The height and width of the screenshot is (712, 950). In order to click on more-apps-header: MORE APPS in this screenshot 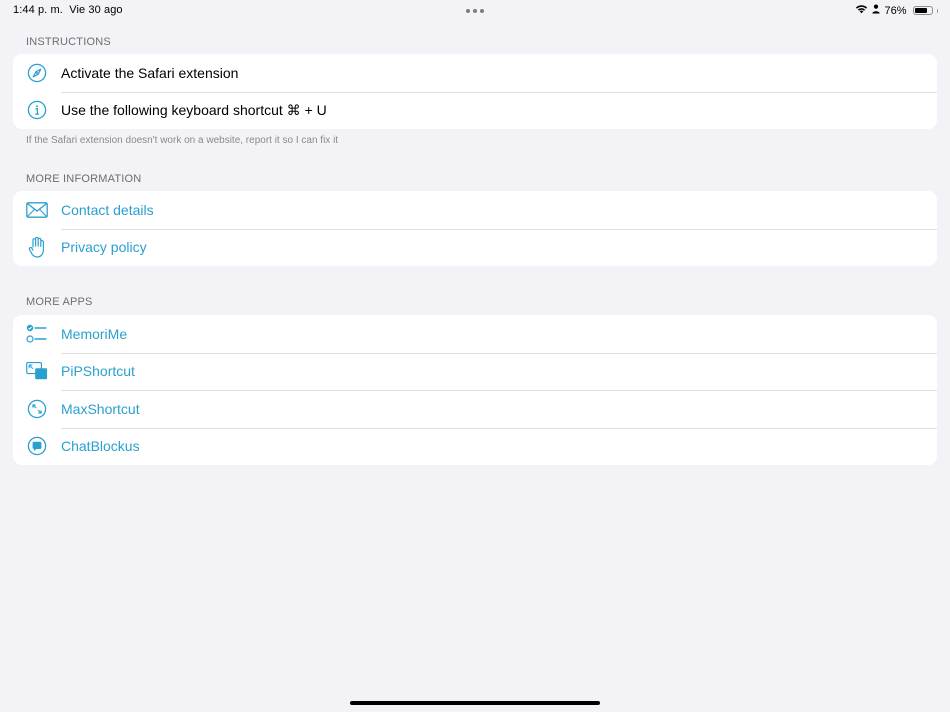, I will do `click(59, 302)`.